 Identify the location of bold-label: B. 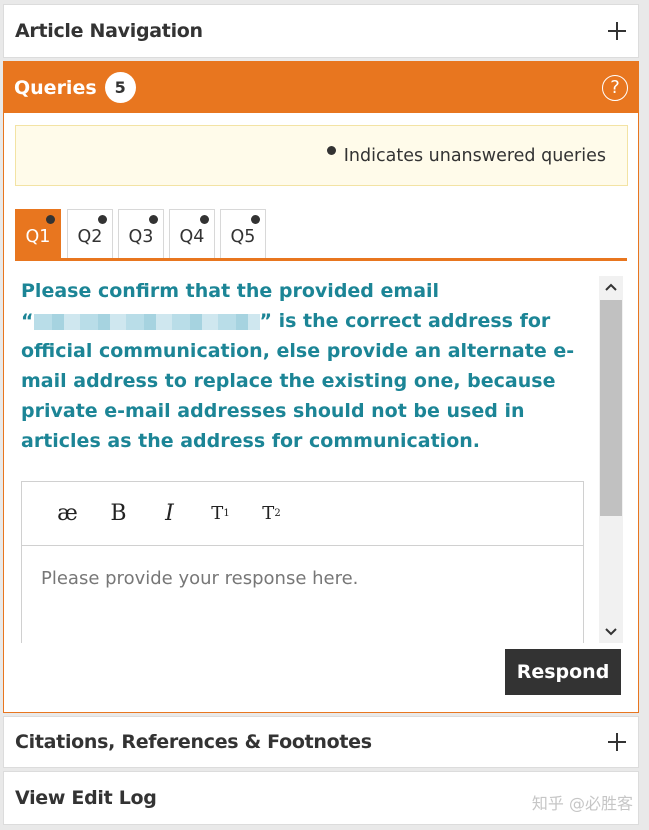
(118, 513).